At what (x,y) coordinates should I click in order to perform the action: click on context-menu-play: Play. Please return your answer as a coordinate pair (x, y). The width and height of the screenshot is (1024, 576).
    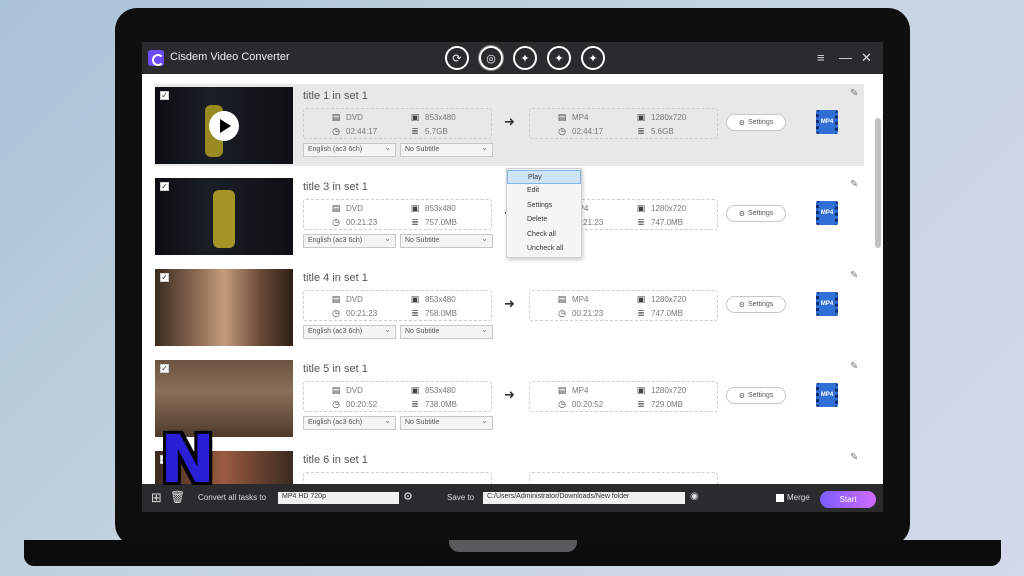
    Looking at the image, I should click on (544, 177).